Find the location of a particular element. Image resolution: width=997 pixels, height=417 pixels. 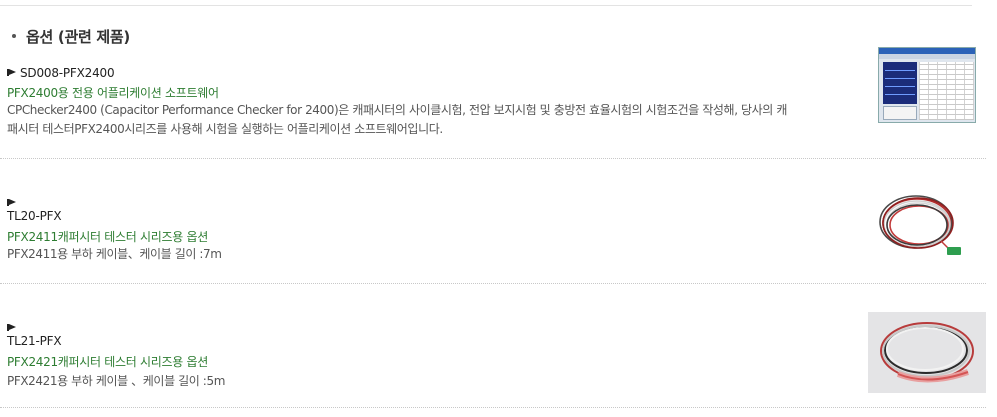

product-image-software is located at coordinates (927, 85).